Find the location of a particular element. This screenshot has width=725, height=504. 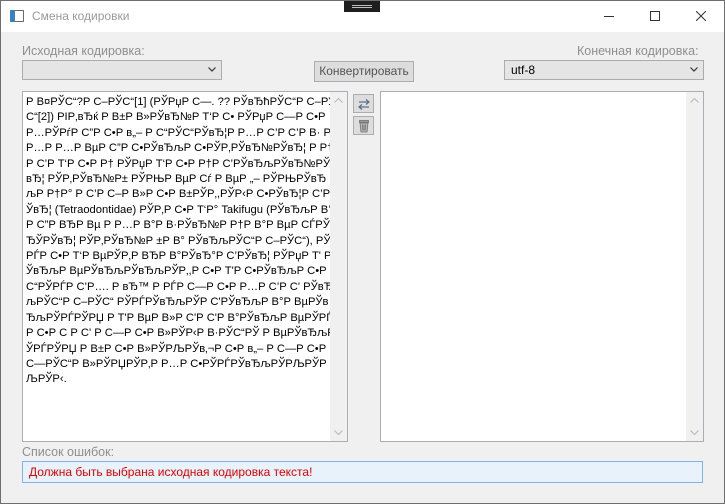

close-icon is located at coordinates (701, 16).